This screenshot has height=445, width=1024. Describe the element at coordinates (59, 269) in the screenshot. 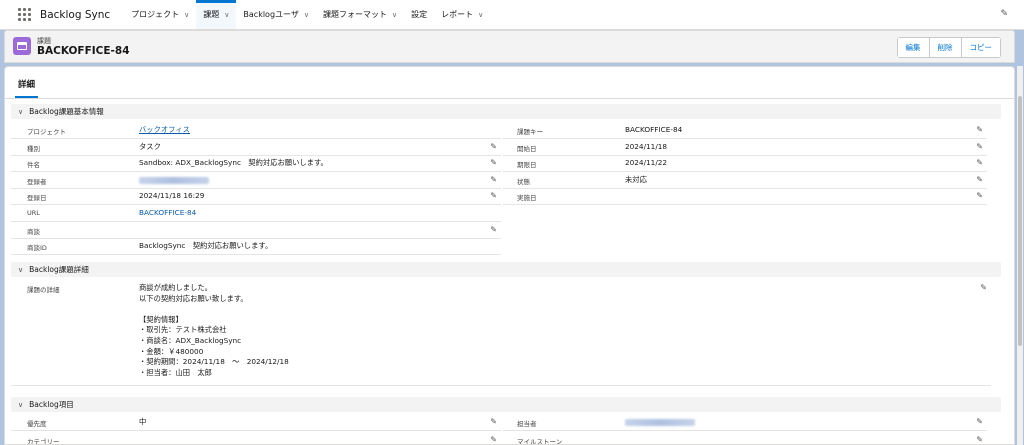

I see `section-detail-title: Backlog課題詳細` at that location.